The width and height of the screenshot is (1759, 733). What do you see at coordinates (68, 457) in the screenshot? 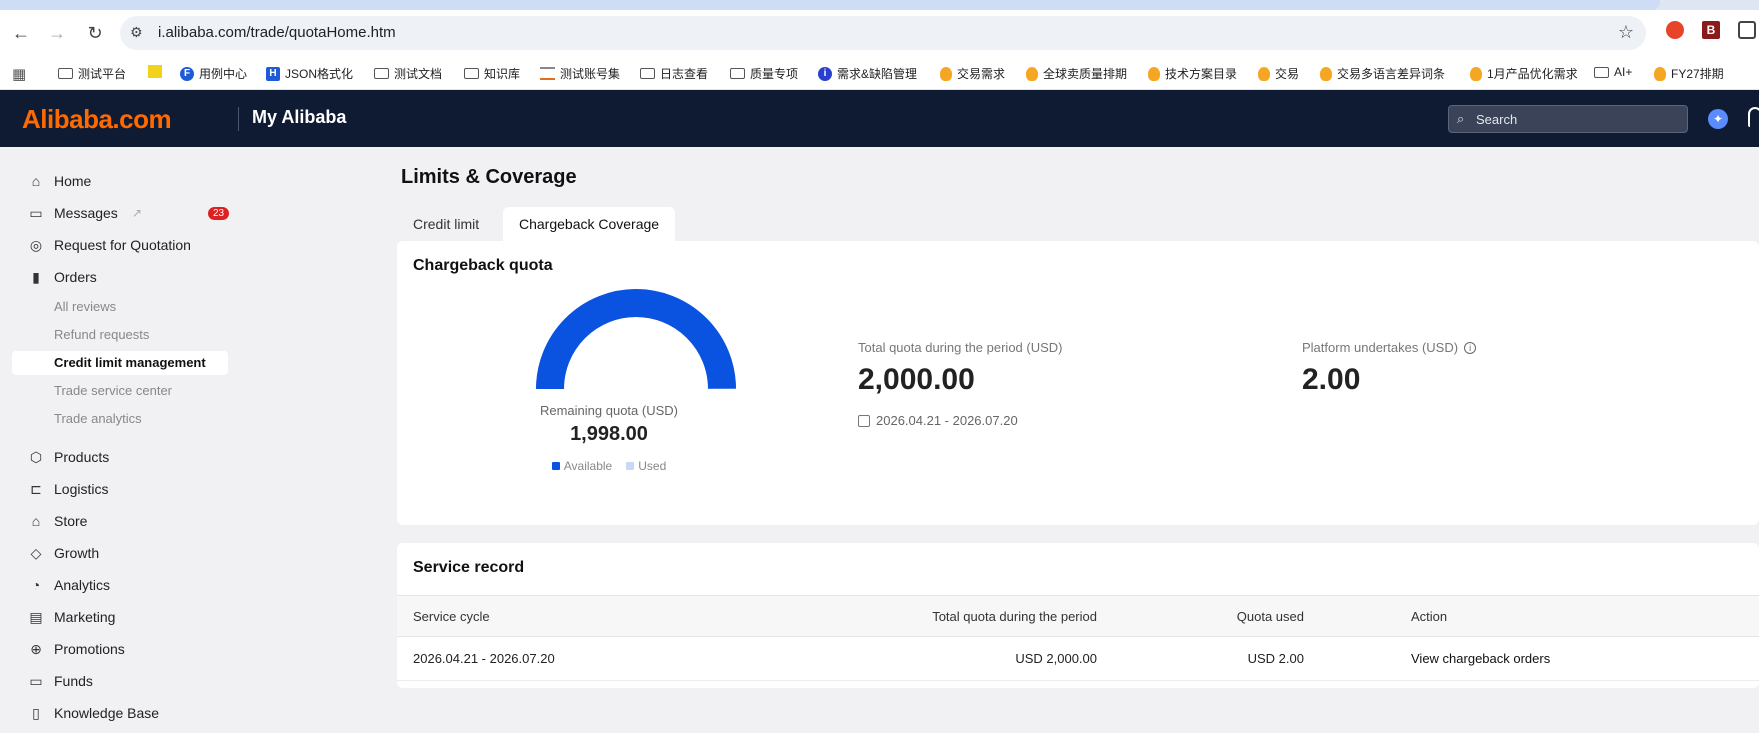
I see `sidebar-item-products: ⬡ Products` at bounding box center [68, 457].